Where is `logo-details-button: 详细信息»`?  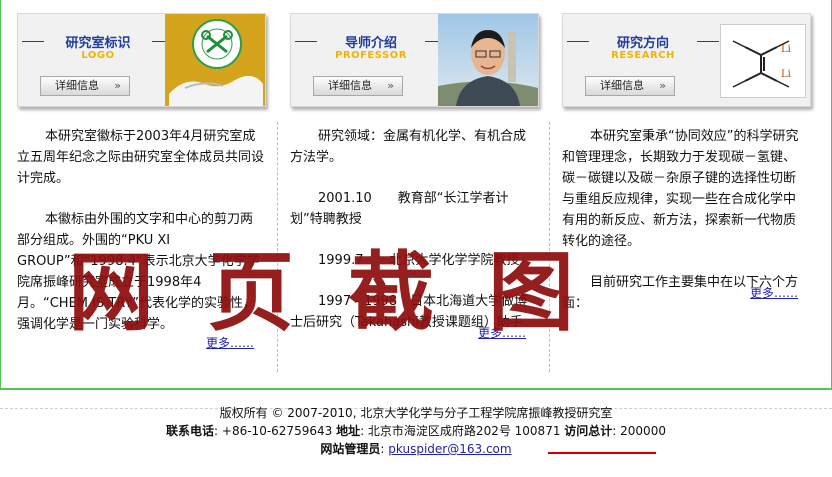 logo-details-button: 详细信息» is located at coordinates (85, 86).